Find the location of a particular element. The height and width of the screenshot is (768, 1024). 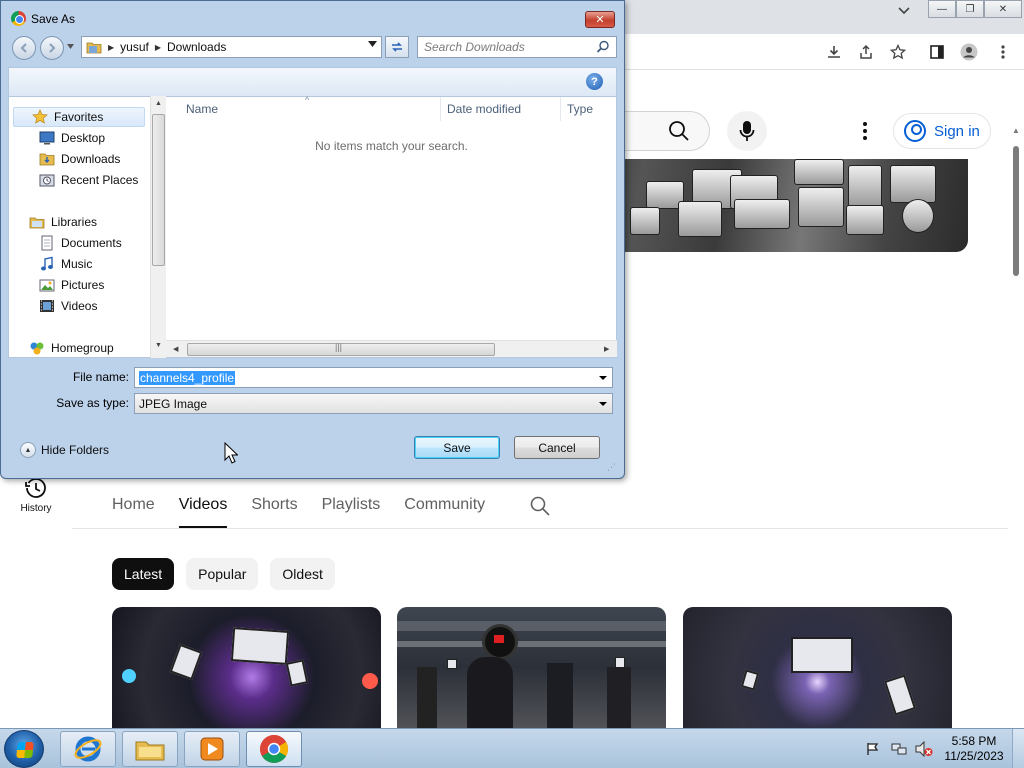

refresh-icon is located at coordinates (397, 47).